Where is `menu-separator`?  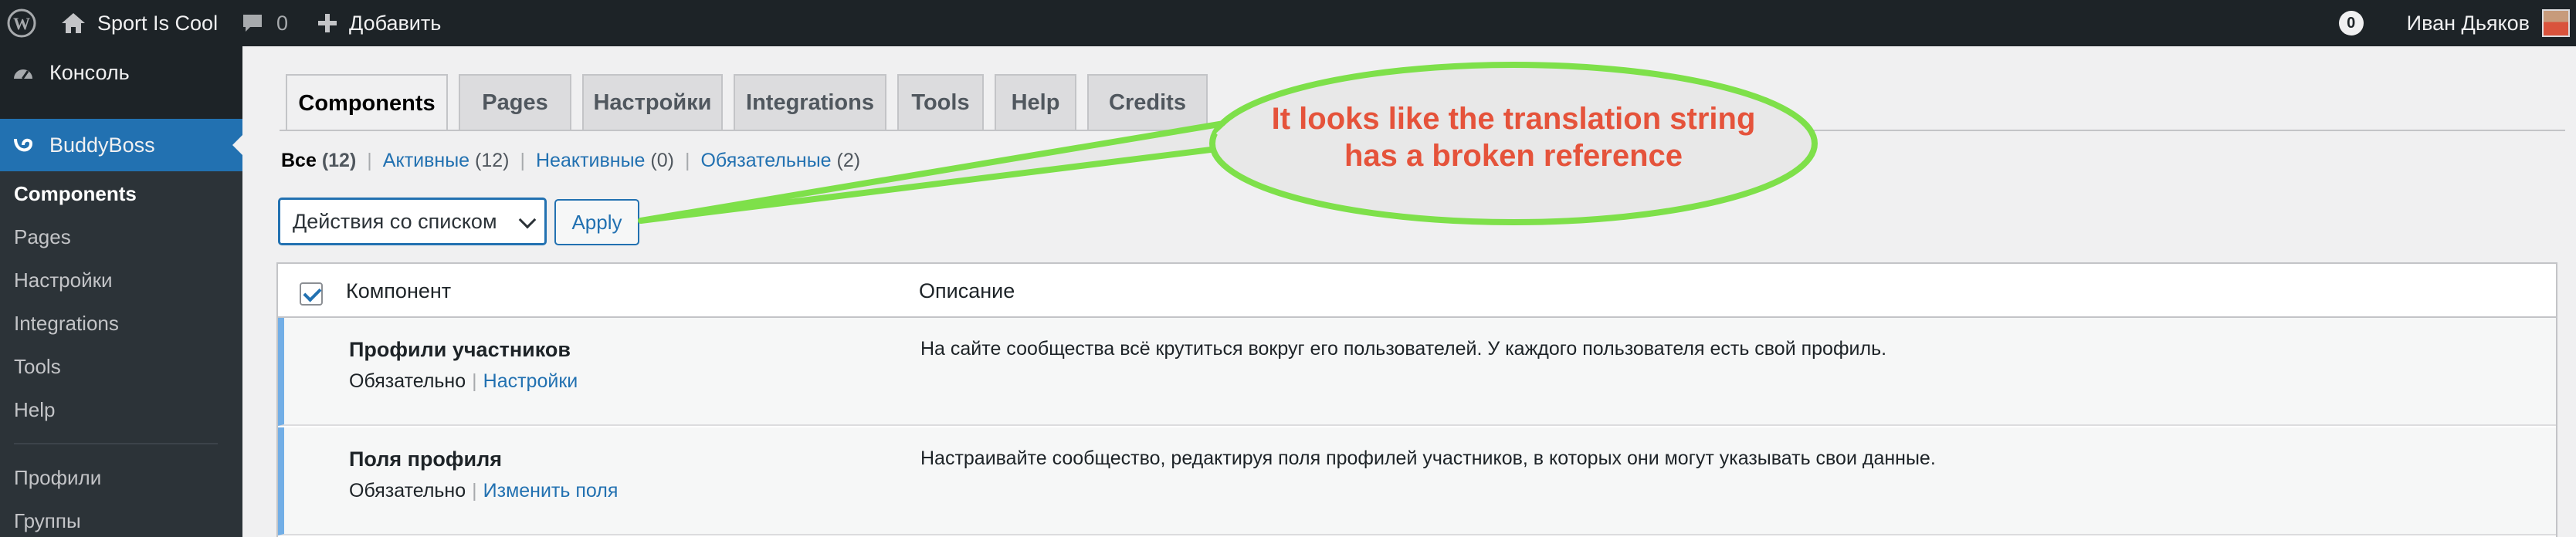 menu-separator is located at coordinates (116, 443).